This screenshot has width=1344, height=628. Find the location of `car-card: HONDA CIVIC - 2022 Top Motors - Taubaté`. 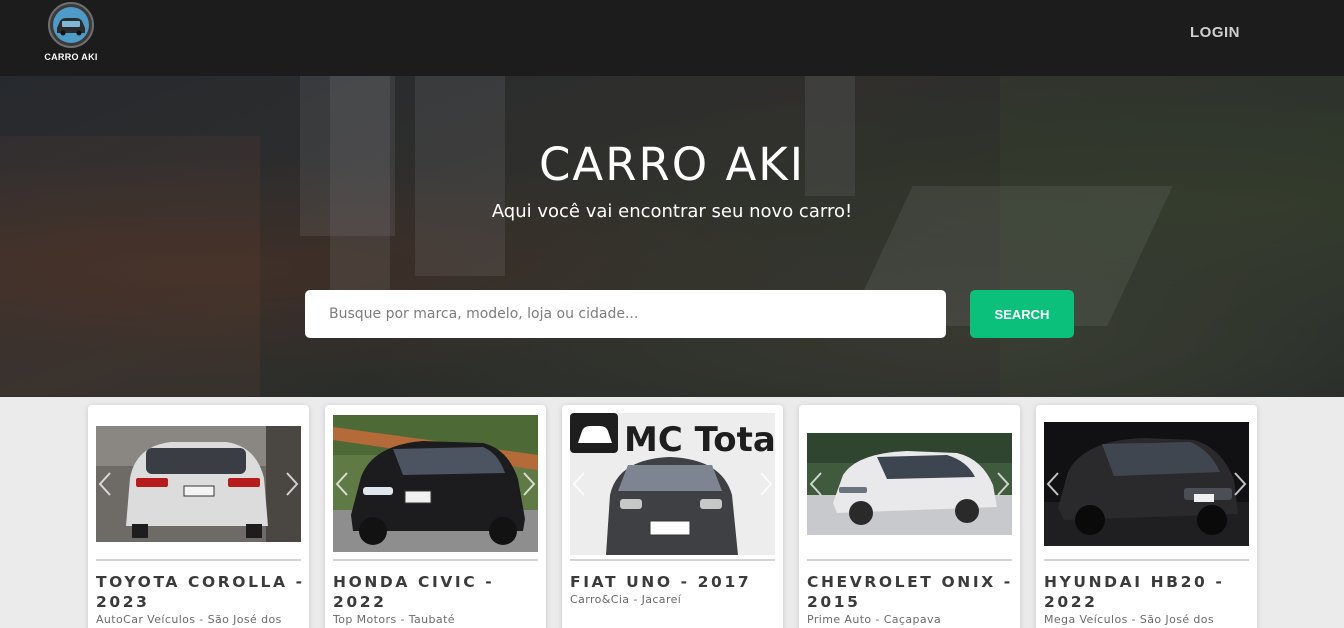

car-card: HONDA CIVIC - 2022 Top Motors - Taubaté is located at coordinates (435, 516).